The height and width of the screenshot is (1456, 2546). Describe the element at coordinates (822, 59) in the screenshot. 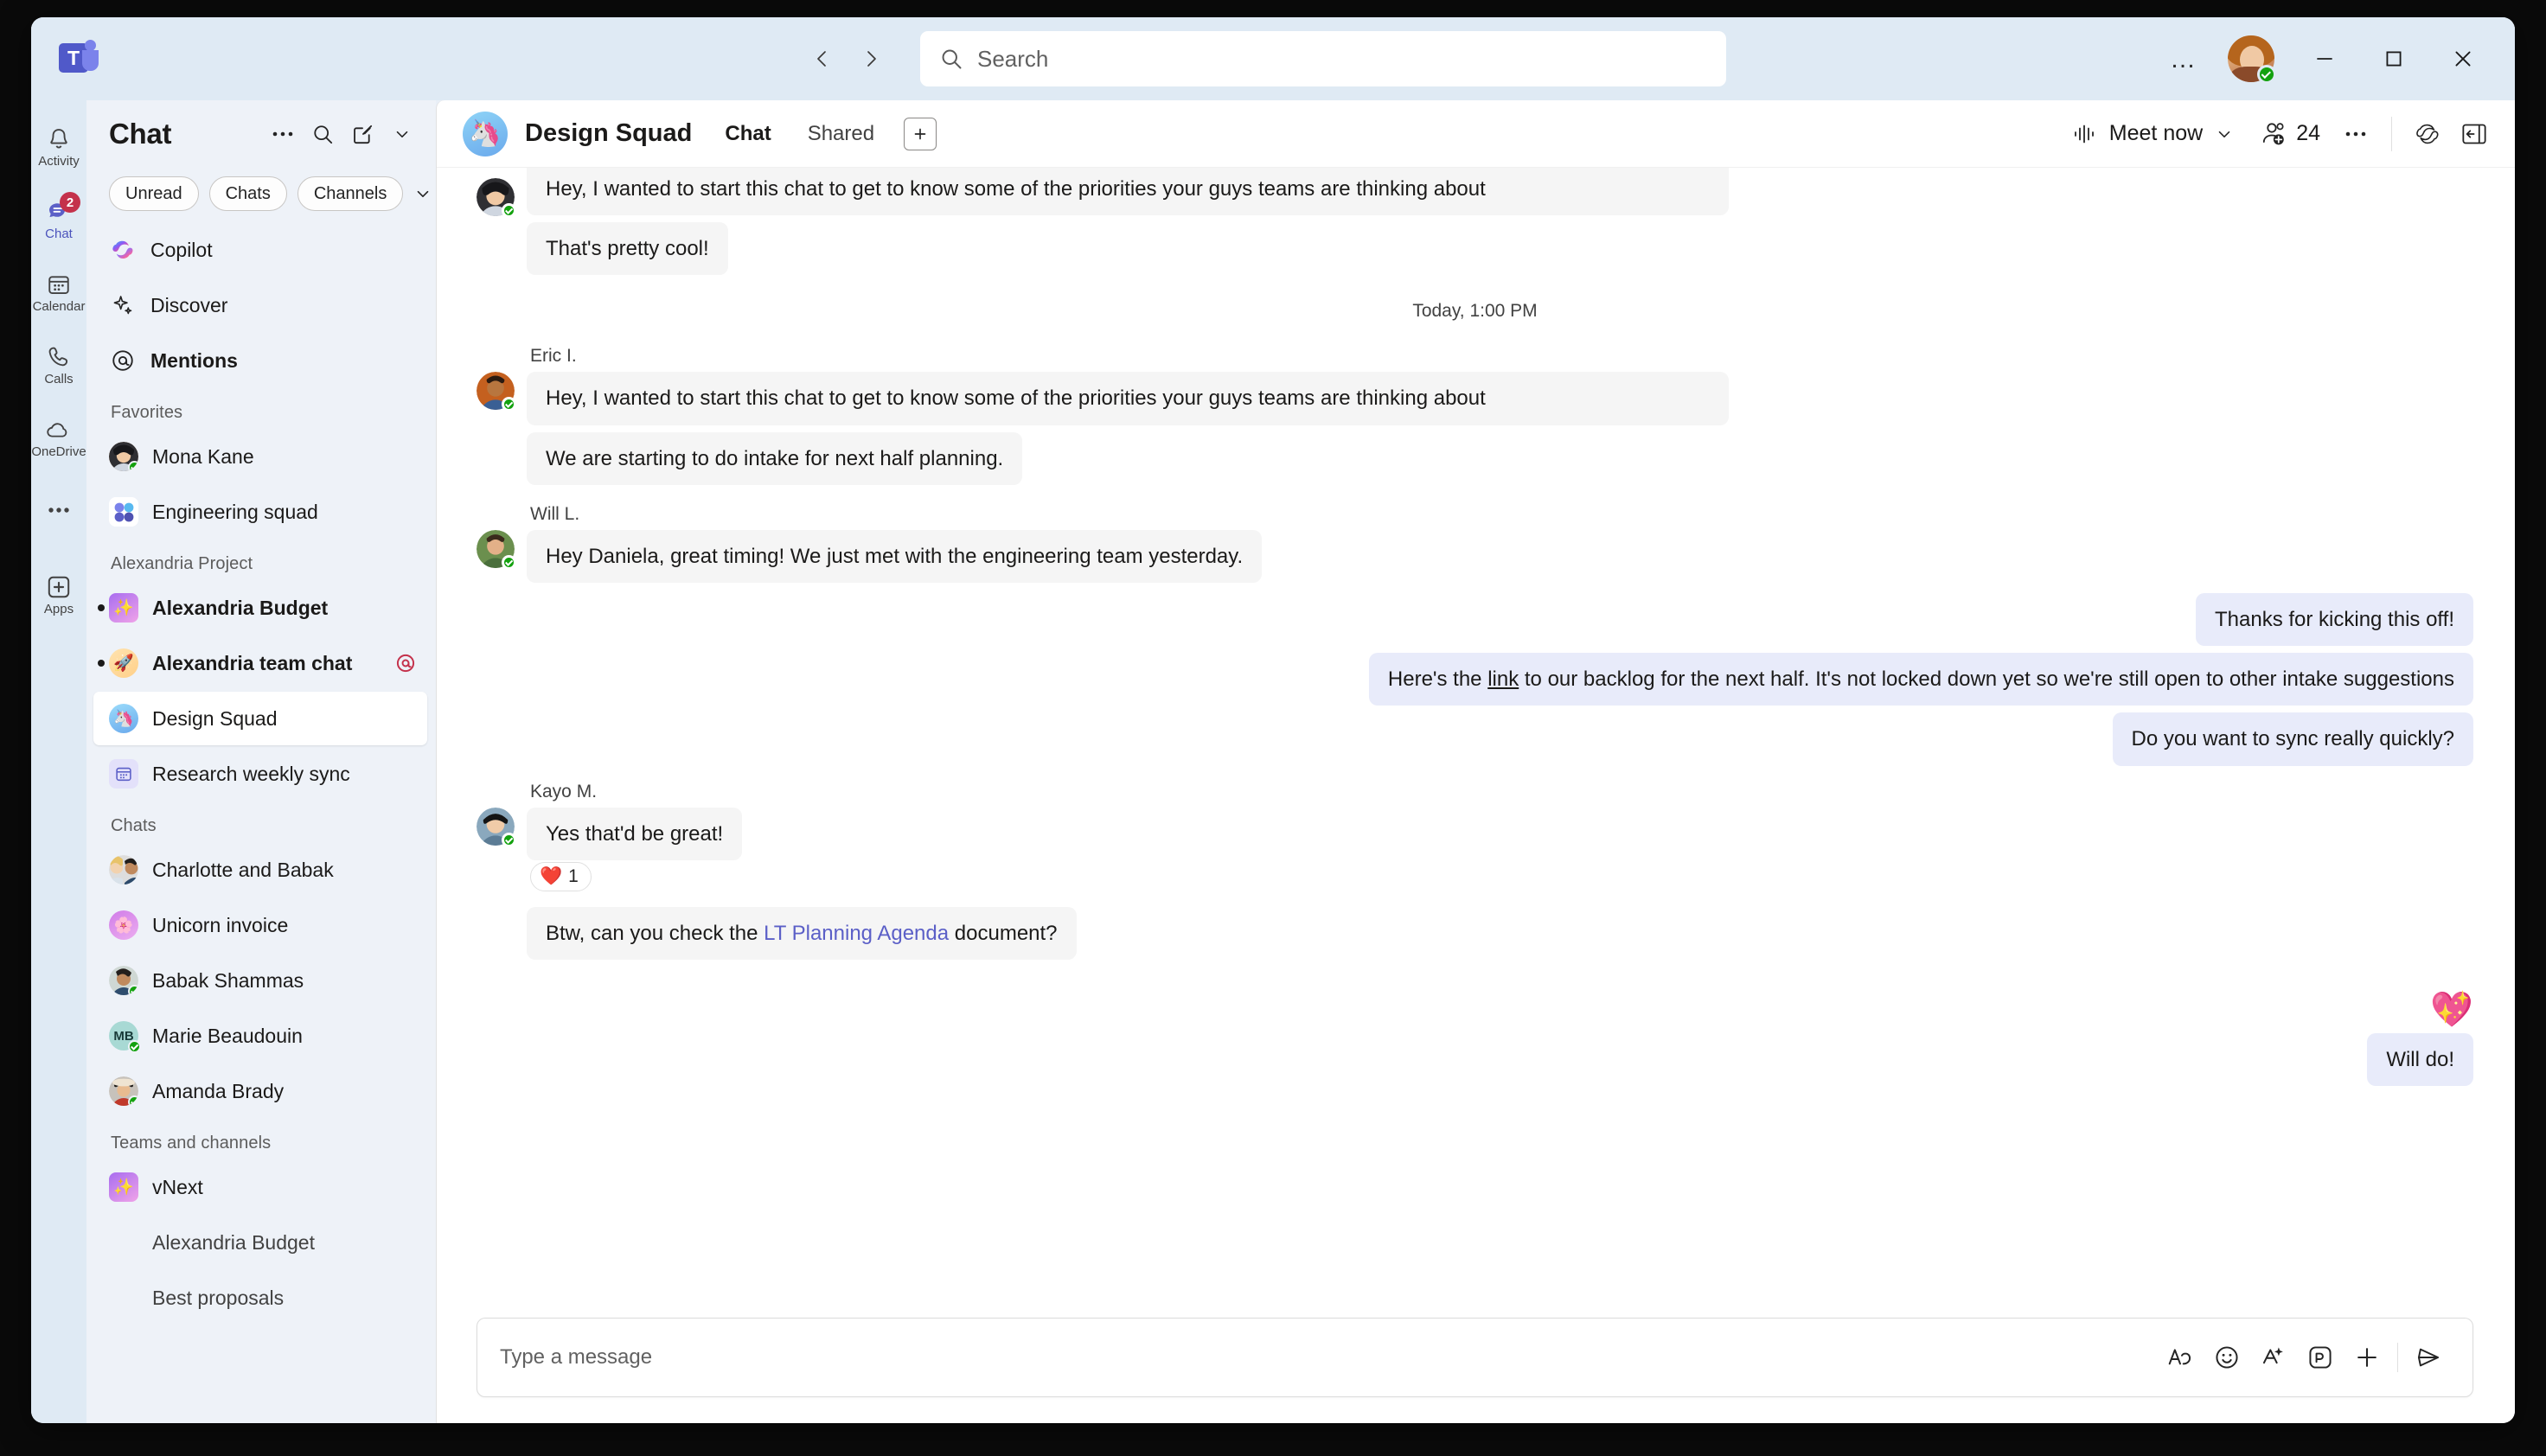

I see `back-button` at that location.